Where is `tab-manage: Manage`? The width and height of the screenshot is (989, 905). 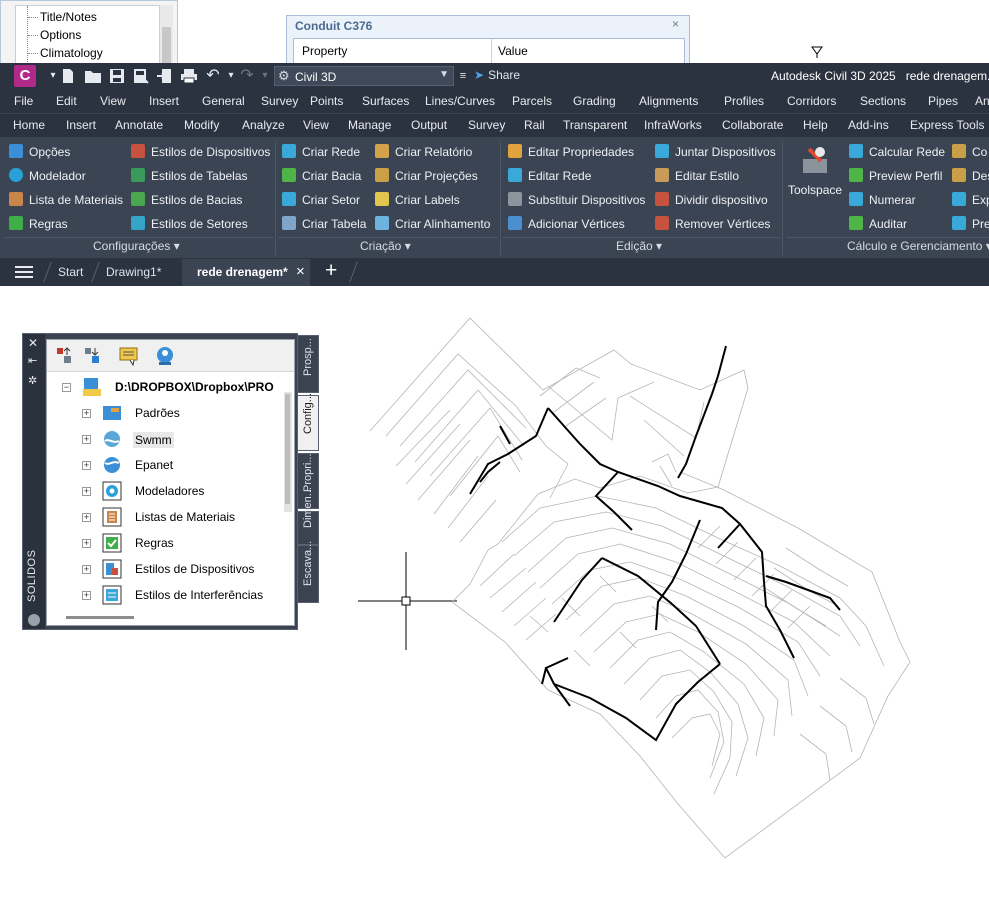 tab-manage: Manage is located at coordinates (369, 125).